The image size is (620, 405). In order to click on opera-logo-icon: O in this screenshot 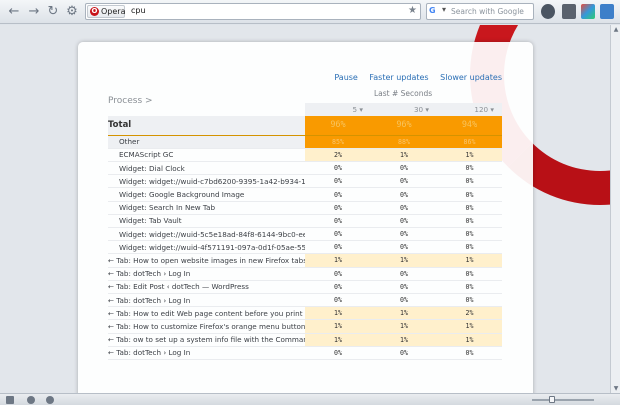, I will do `click(94, 11)`.